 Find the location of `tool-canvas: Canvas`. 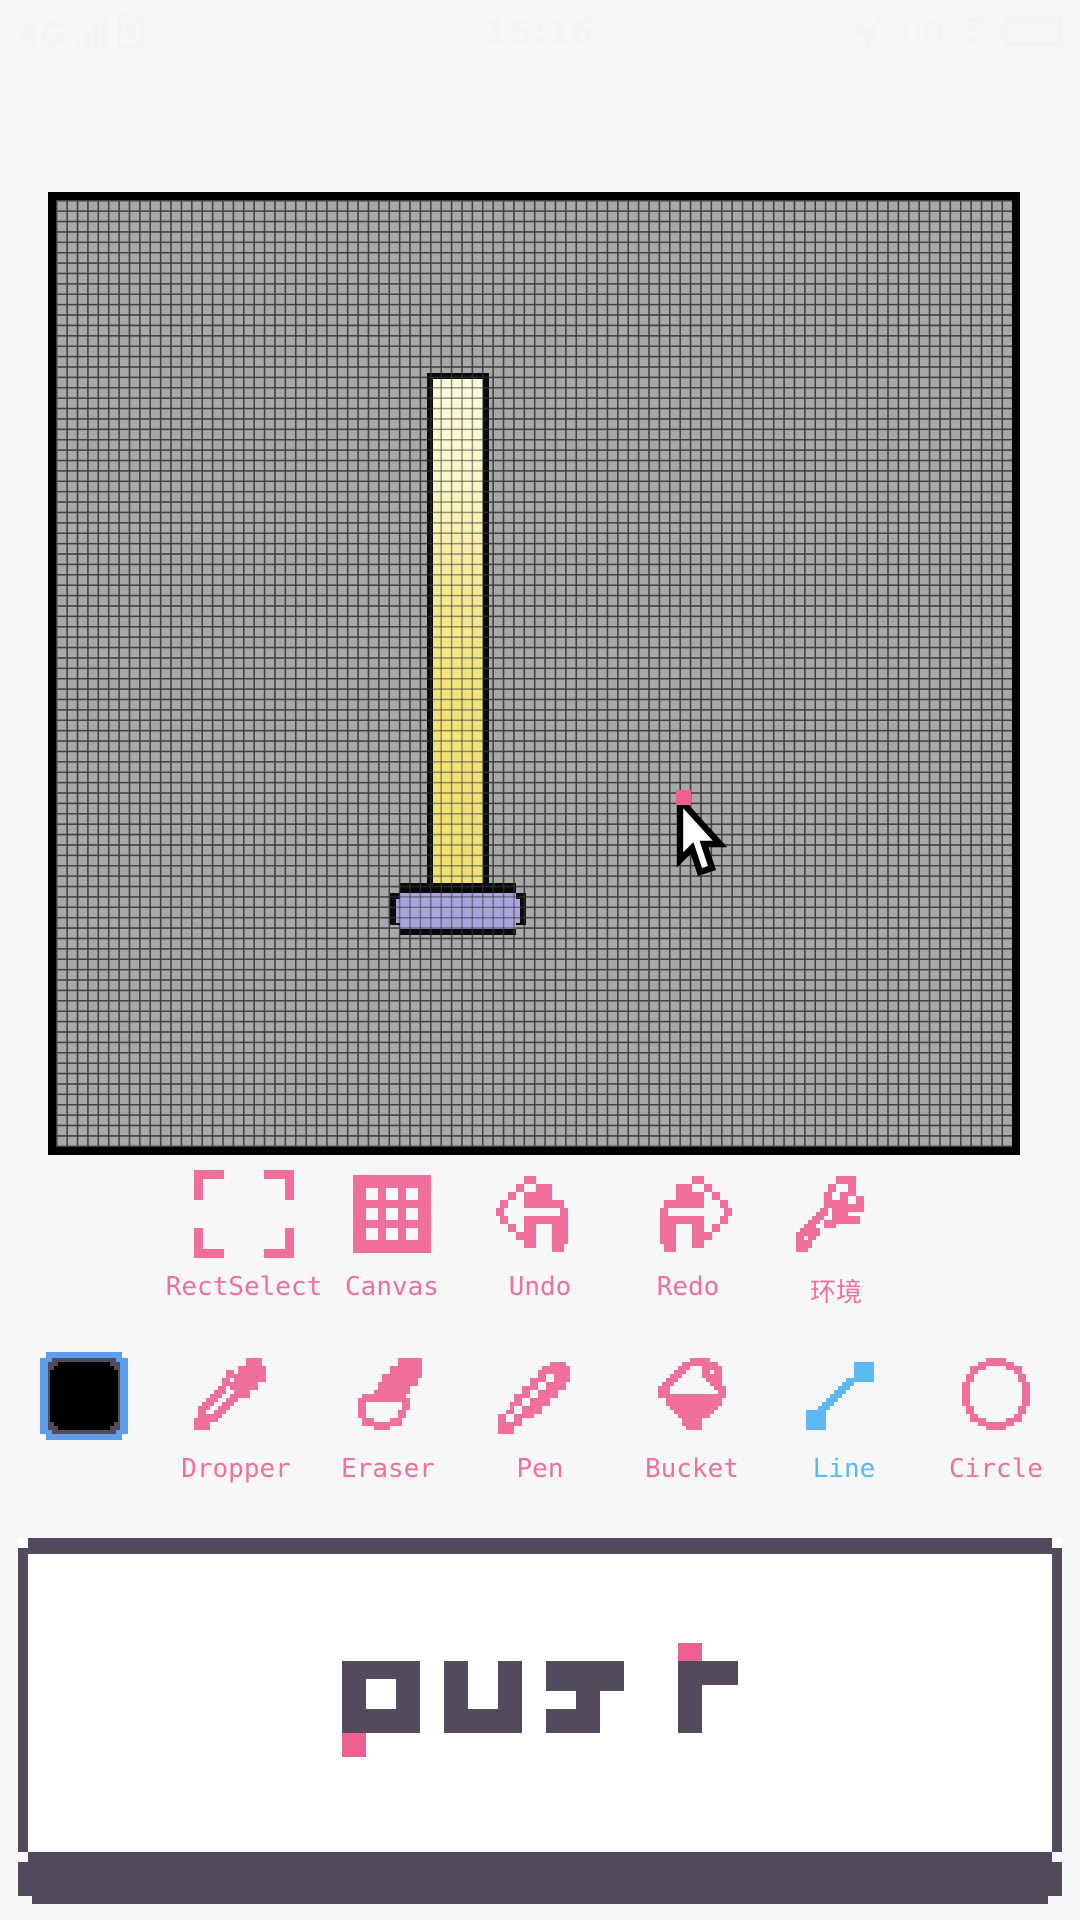

tool-canvas: Canvas is located at coordinates (392, 1238).